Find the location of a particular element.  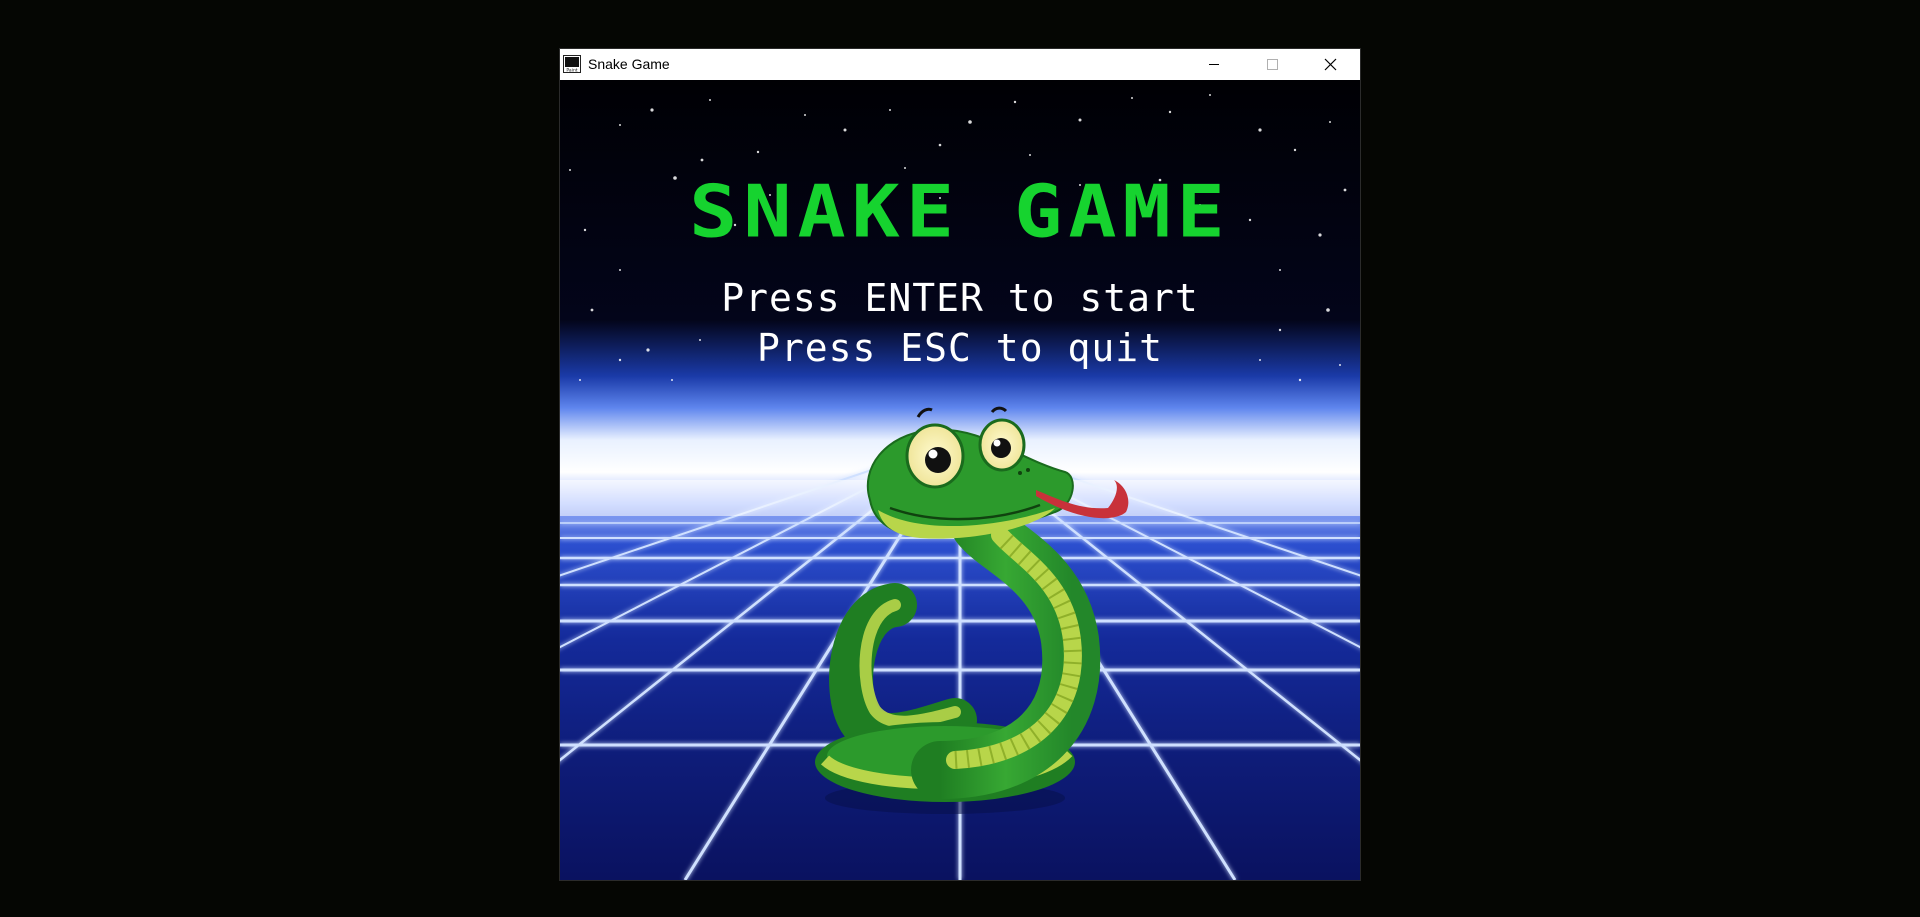

minimize-icon is located at coordinates (1214, 64).